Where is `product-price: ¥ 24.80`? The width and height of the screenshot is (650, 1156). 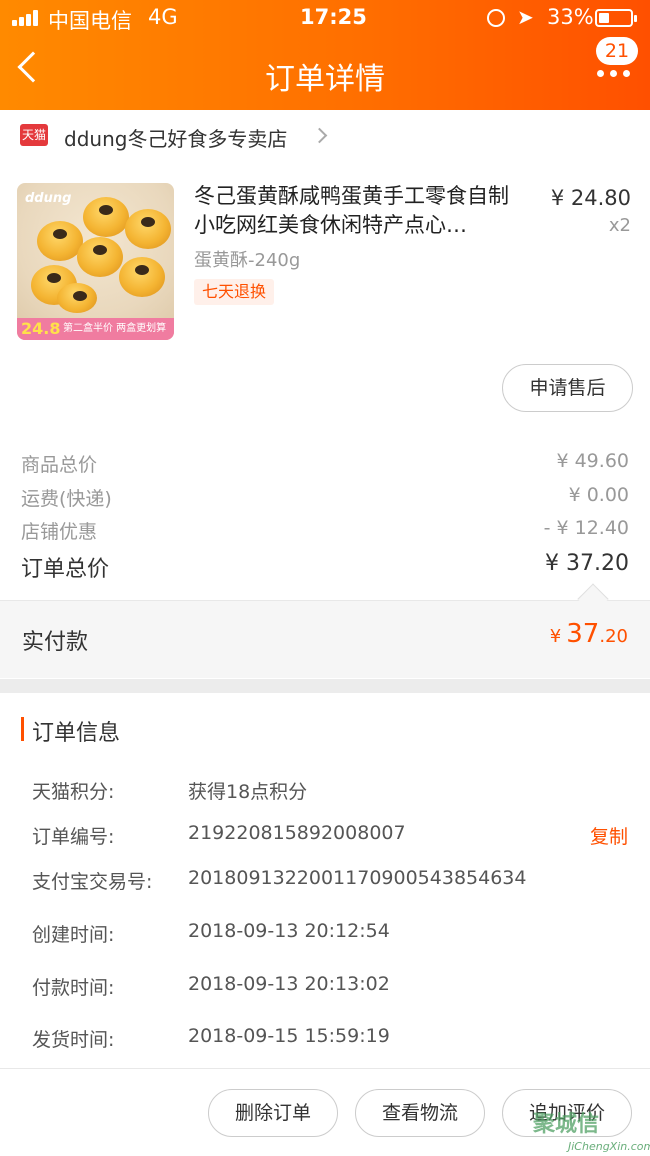 product-price: ¥ 24.80 is located at coordinates (590, 198).